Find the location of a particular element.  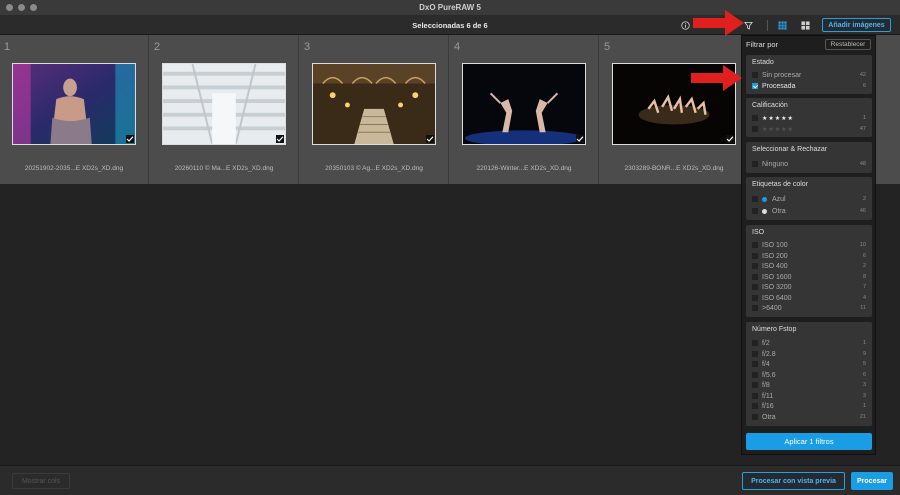

filter-option-iso-200: ISO 200 6 is located at coordinates (809, 256).